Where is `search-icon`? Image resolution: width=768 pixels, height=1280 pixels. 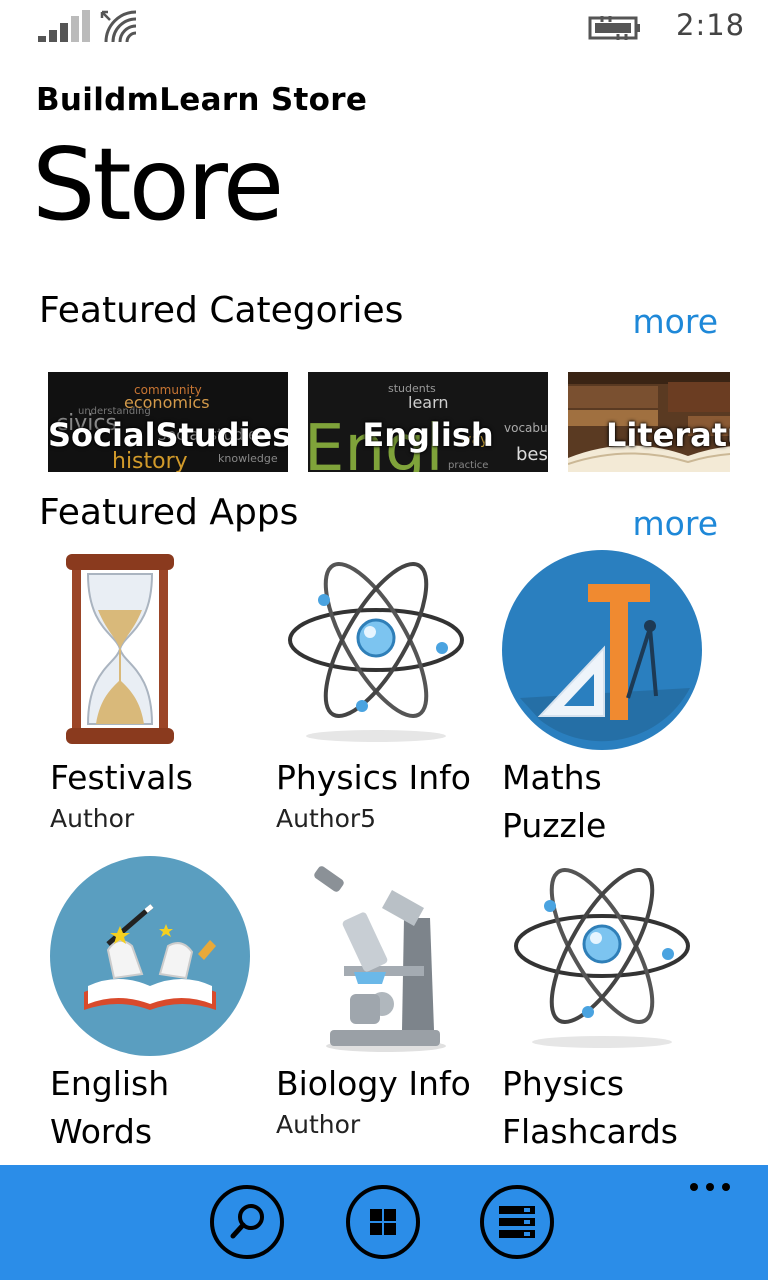 search-icon is located at coordinates (247, 1221).